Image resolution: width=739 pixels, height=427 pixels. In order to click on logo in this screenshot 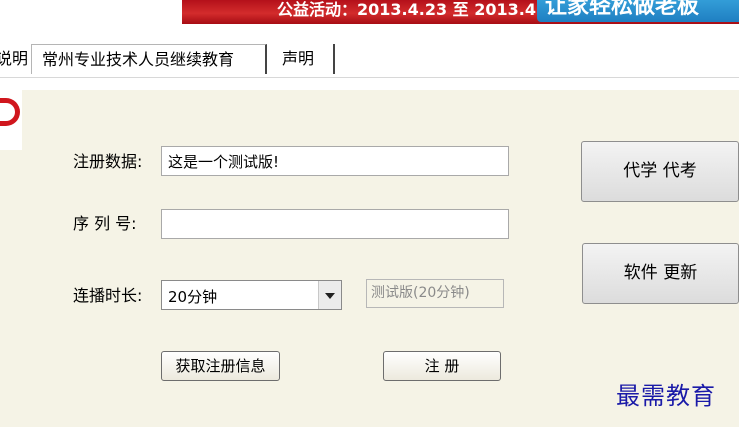, I will do `click(11, 120)`.